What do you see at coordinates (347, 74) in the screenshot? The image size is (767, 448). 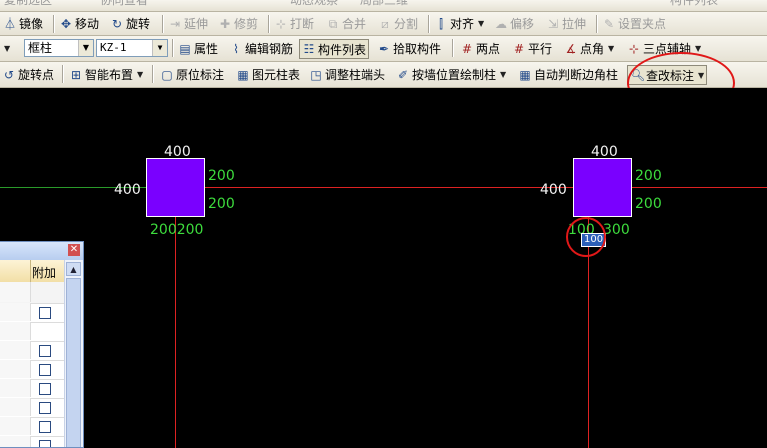 I see `adjust-col-end-button: ◳ 调整柱端头` at bounding box center [347, 74].